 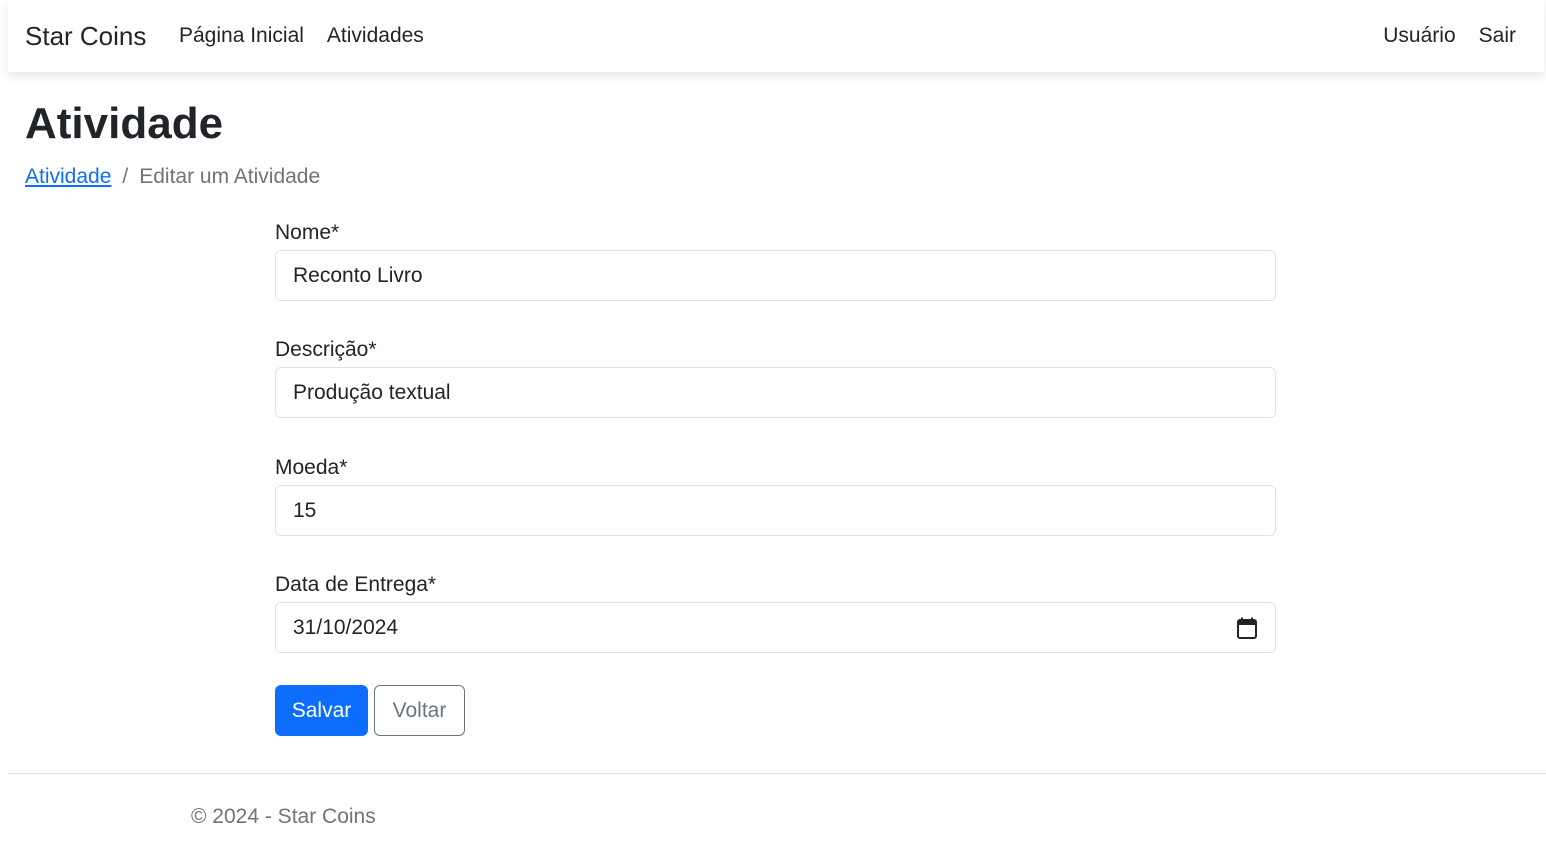 What do you see at coordinates (283, 816) in the screenshot?
I see `footer-copyright: © 2024 - Star Coins` at bounding box center [283, 816].